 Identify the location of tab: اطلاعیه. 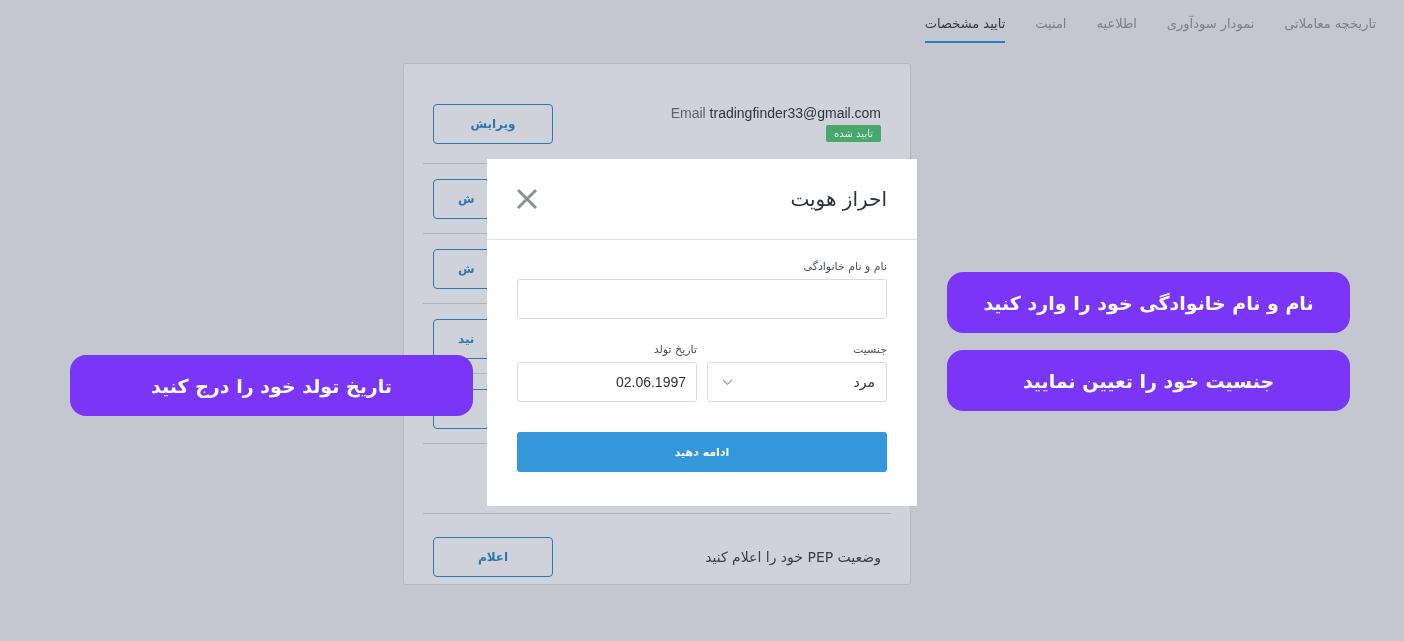
(1116, 29).